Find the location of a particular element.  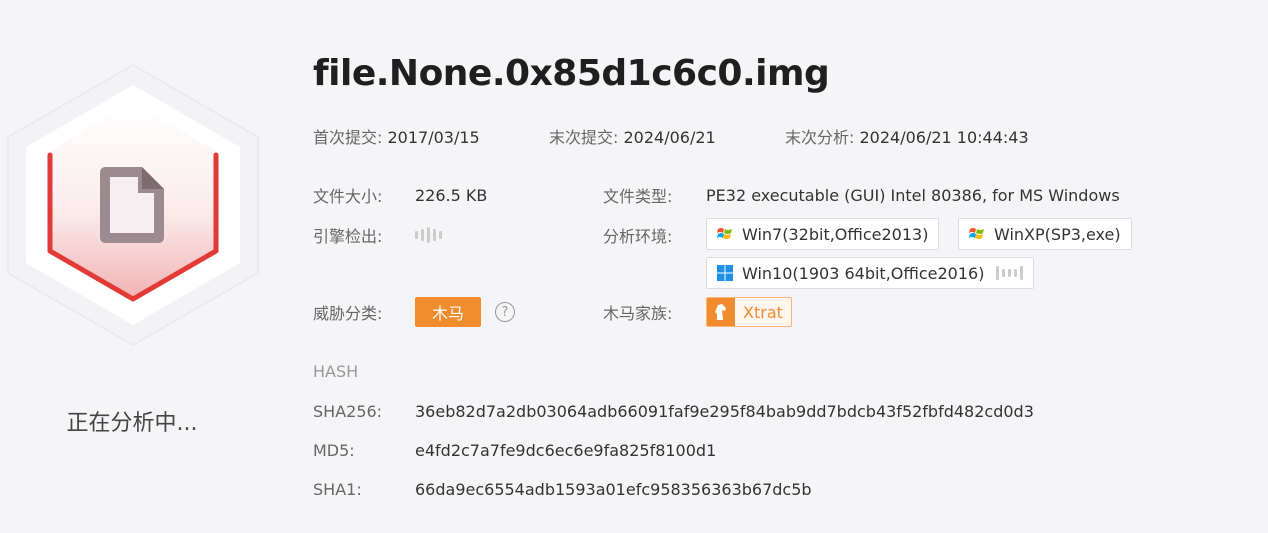

hash-heading: HASH is located at coordinates (336, 371).